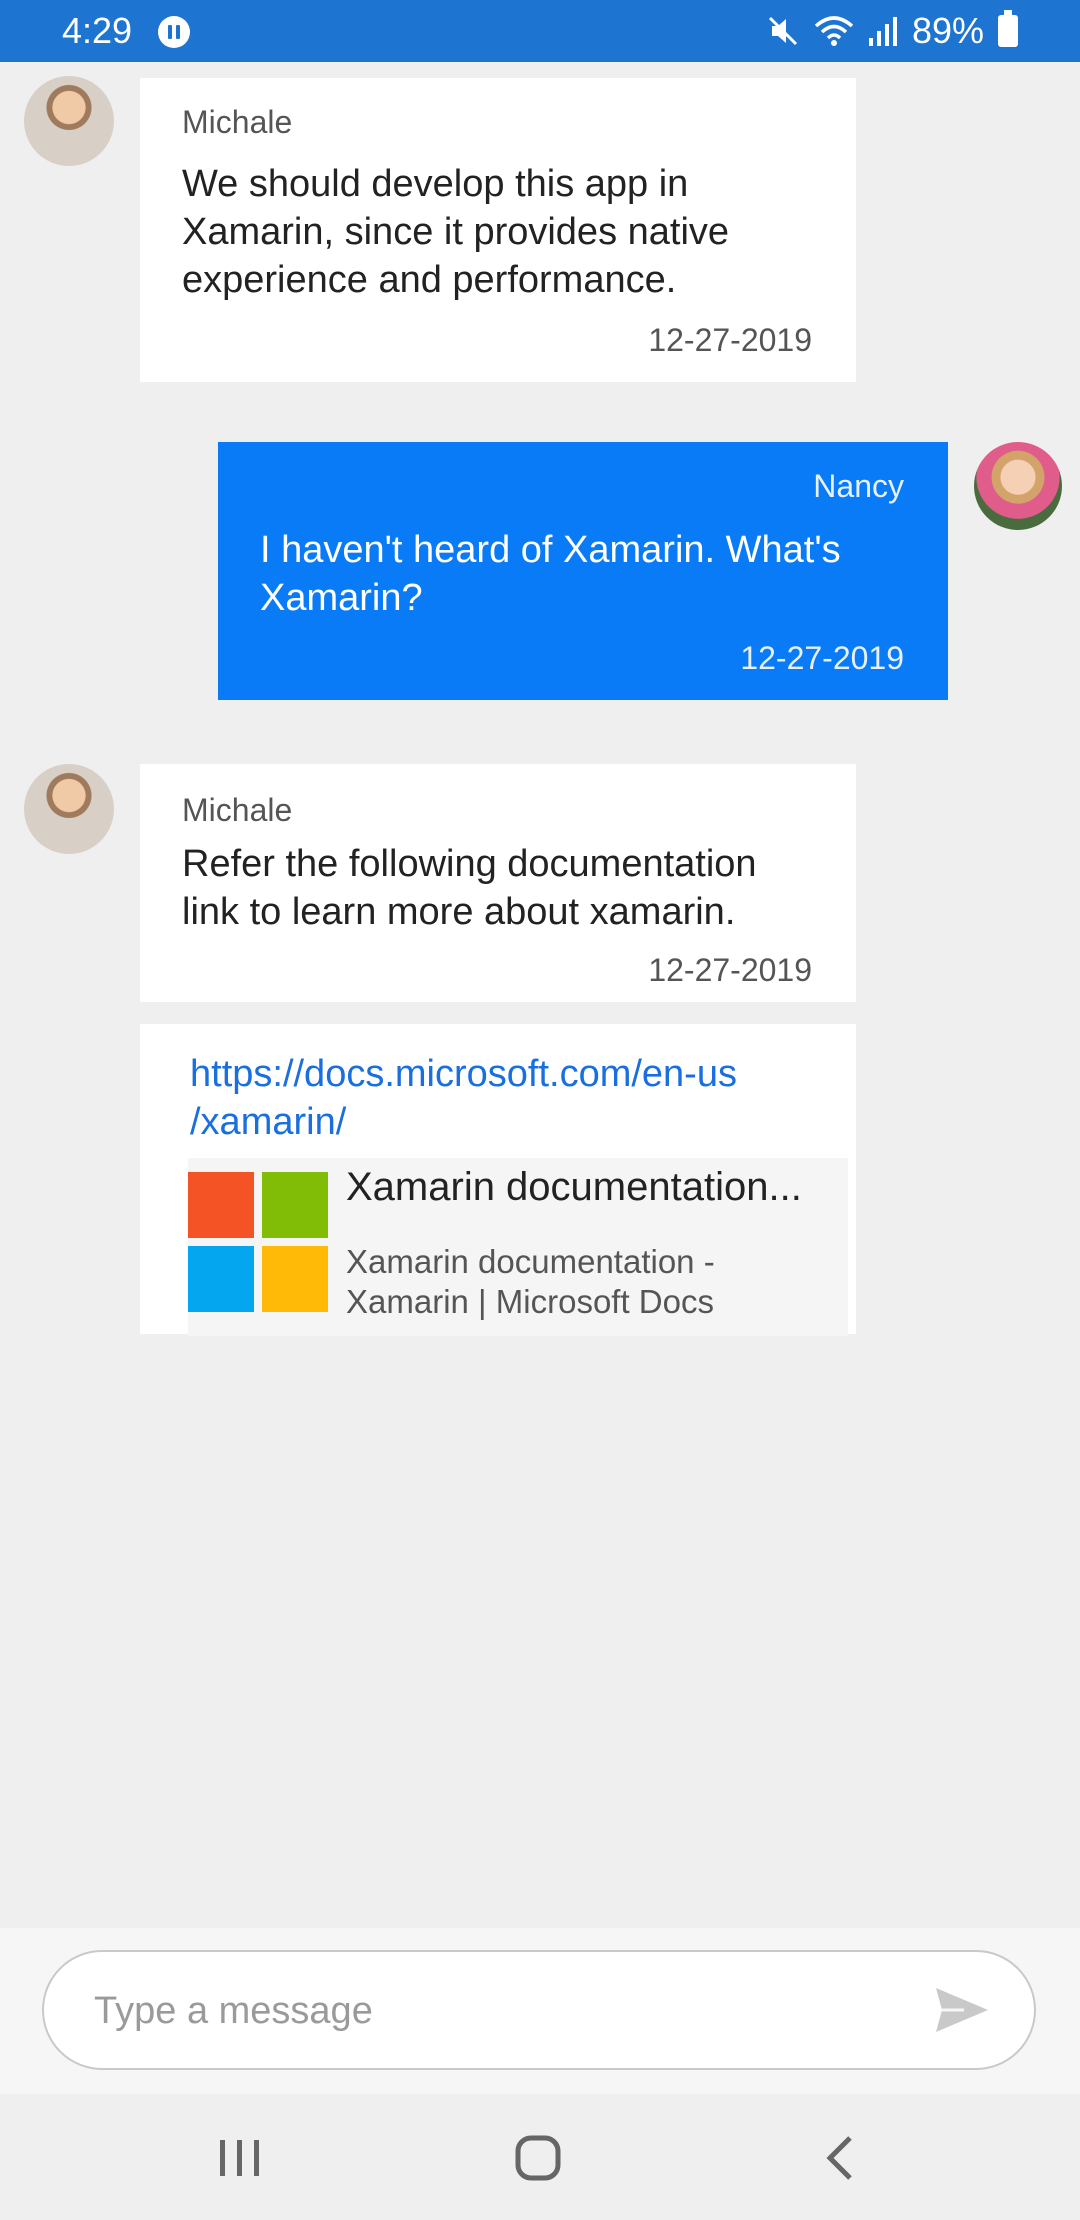  Describe the element at coordinates (258, 1242) in the screenshot. I see `microsoft-logo-icon` at that location.